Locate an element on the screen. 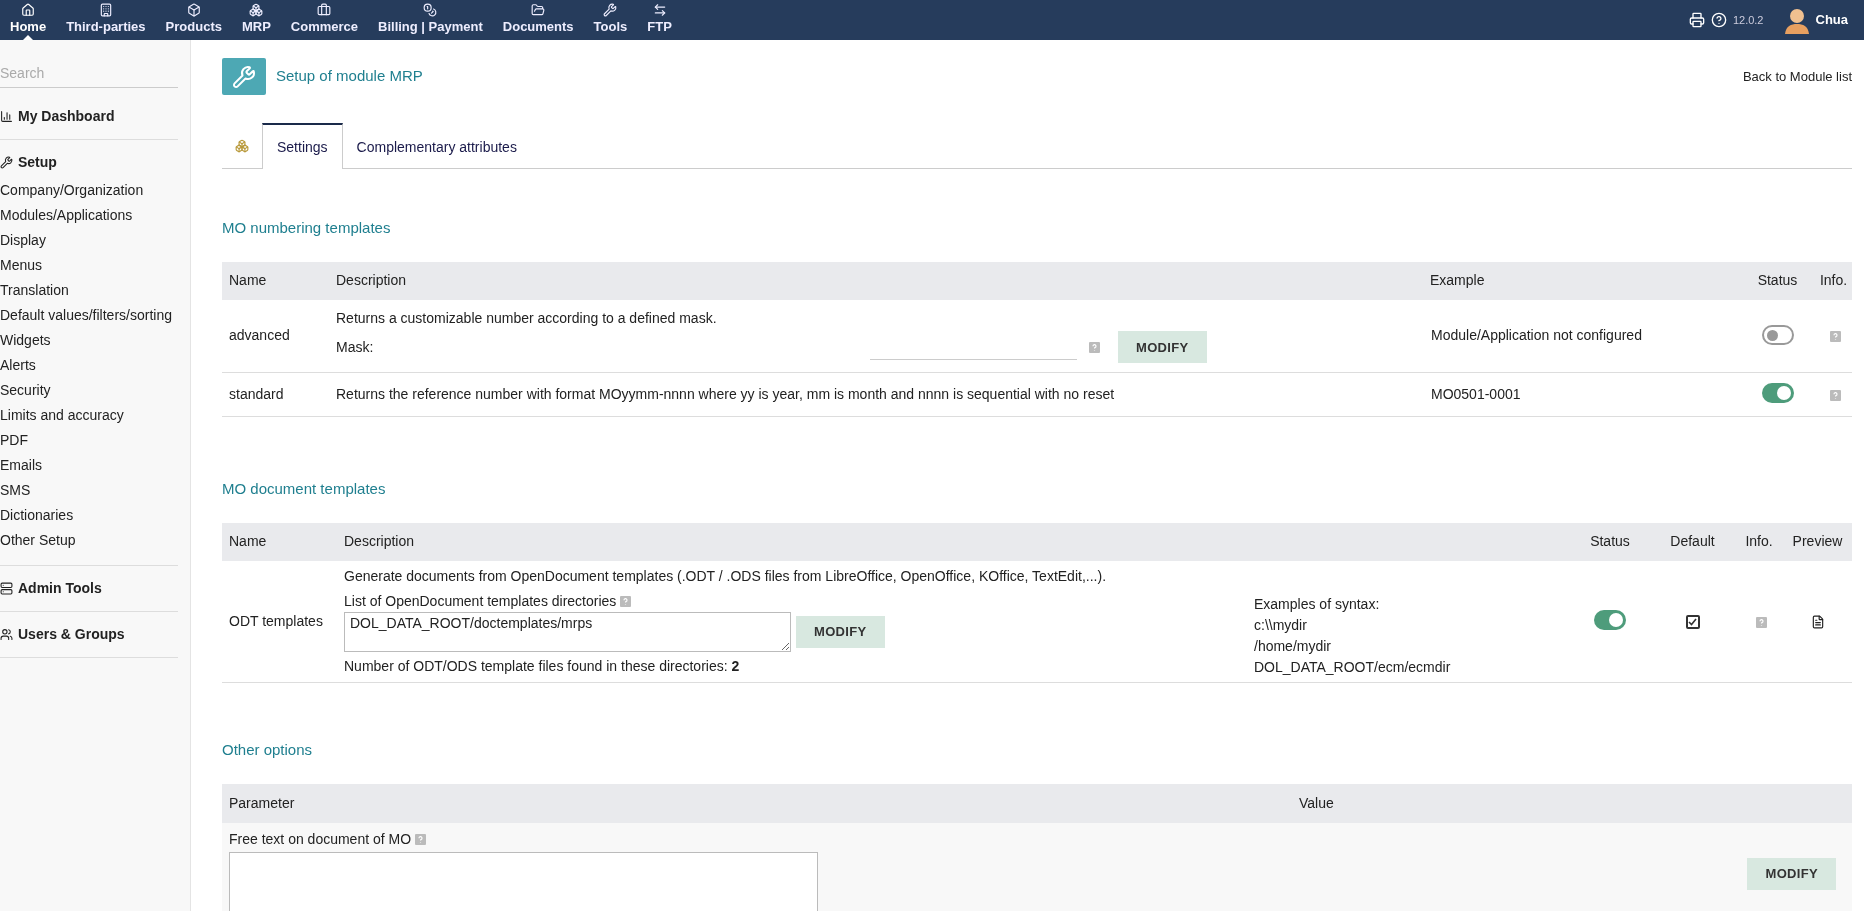  user-avatar is located at coordinates (1796, 20).